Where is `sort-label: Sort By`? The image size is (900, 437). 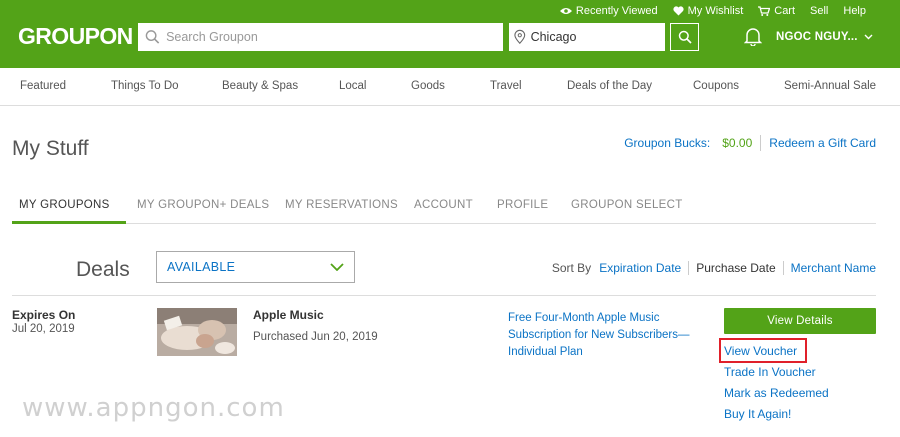 sort-label: Sort By is located at coordinates (571, 268).